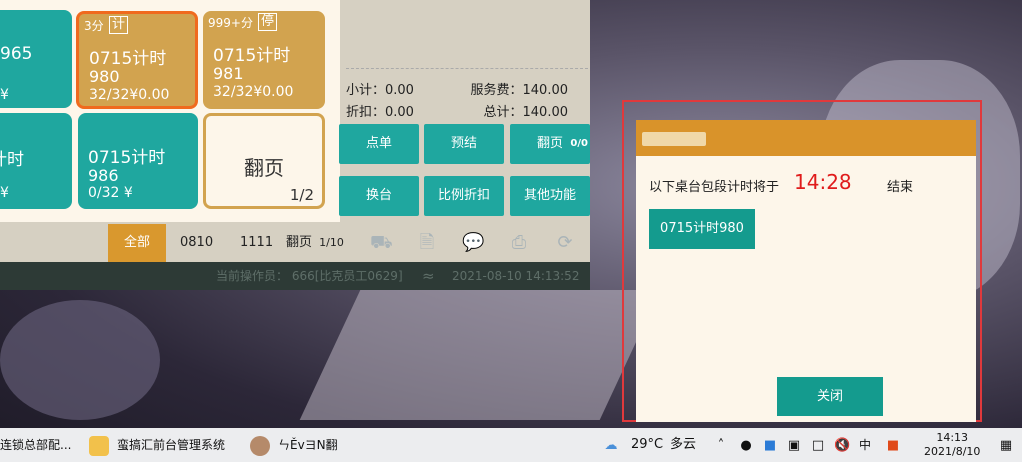 Image resolution: width=1022 pixels, height=462 pixels. Describe the element at coordinates (721, 446) in the screenshot. I see `chevron-up-icon: ˄` at that location.